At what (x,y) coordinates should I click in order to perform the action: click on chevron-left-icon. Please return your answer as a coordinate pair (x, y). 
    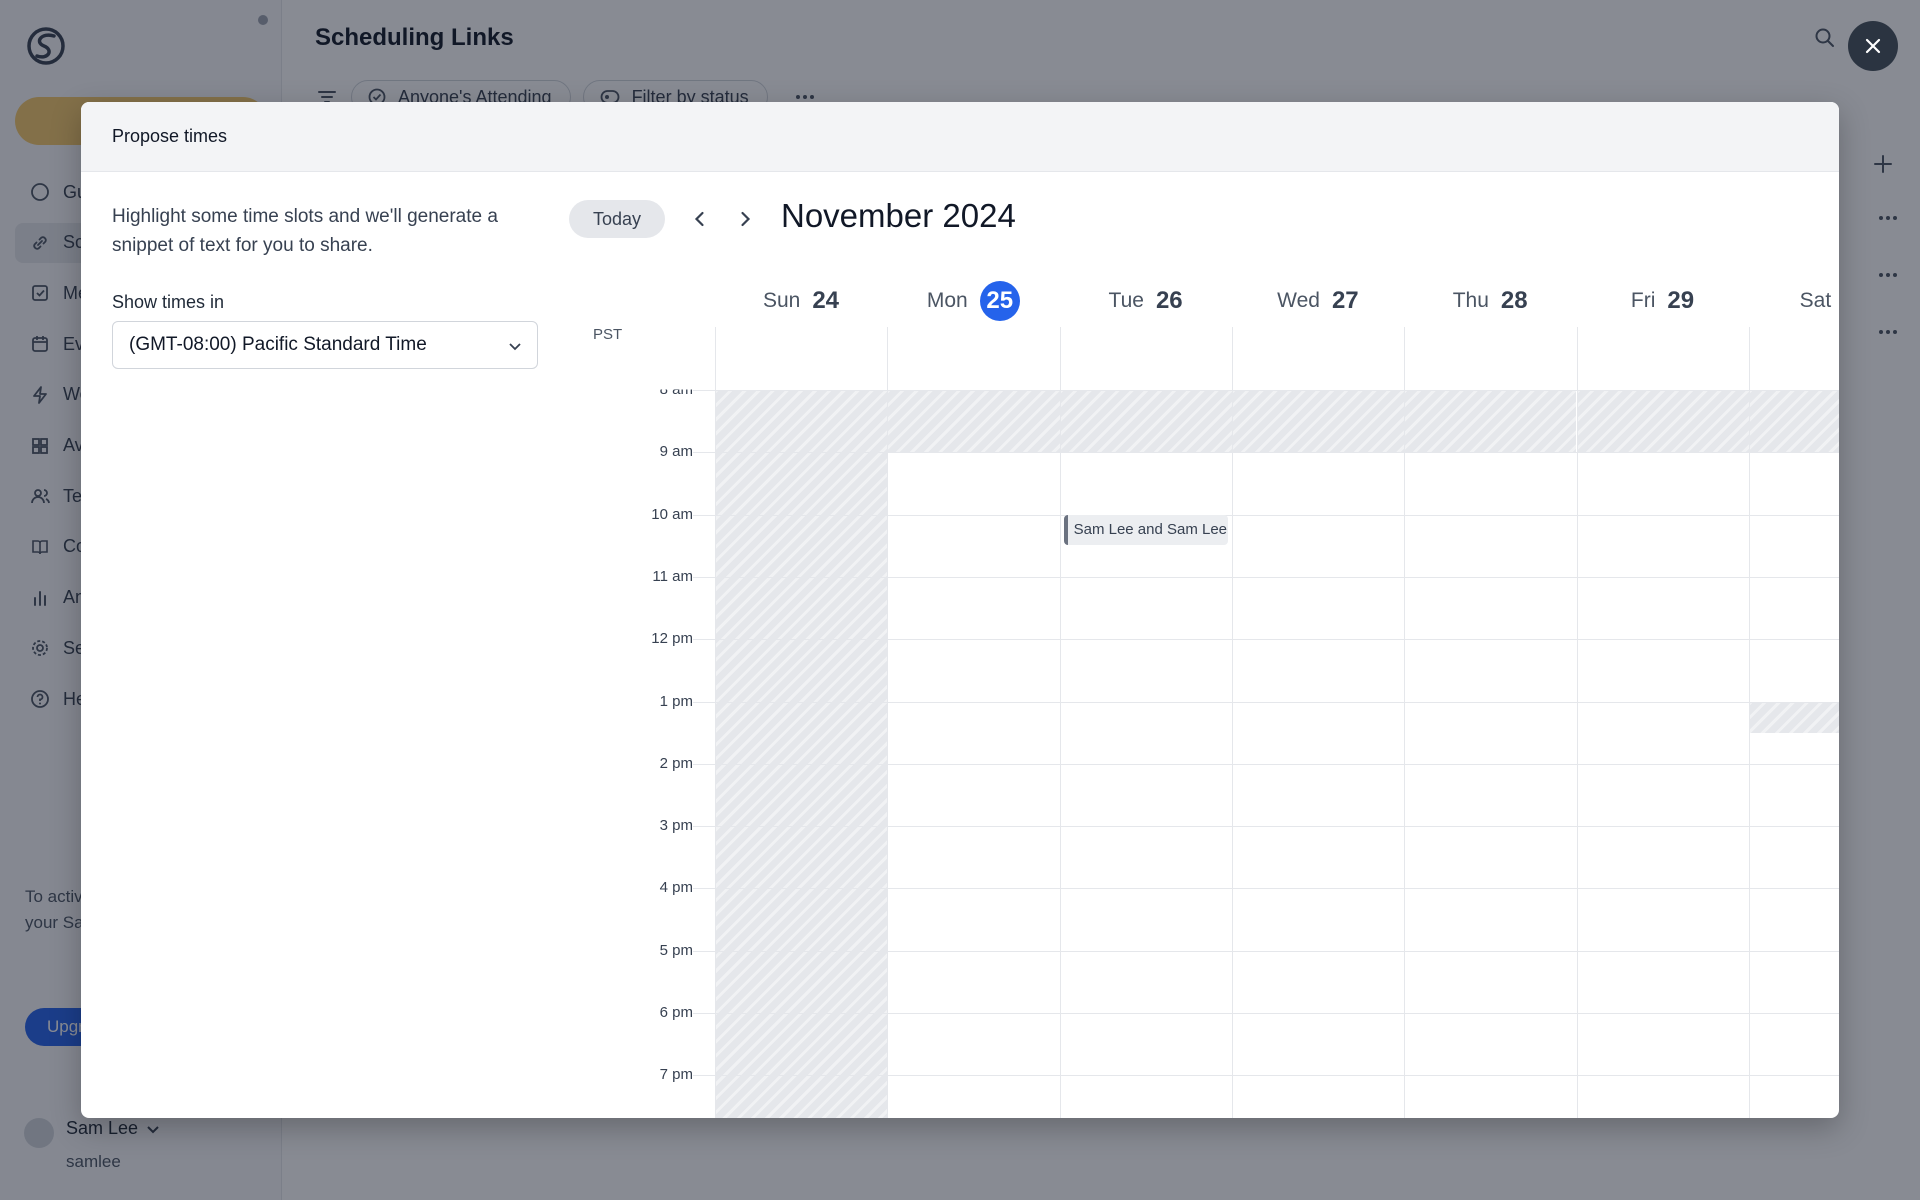
    Looking at the image, I should click on (699, 219).